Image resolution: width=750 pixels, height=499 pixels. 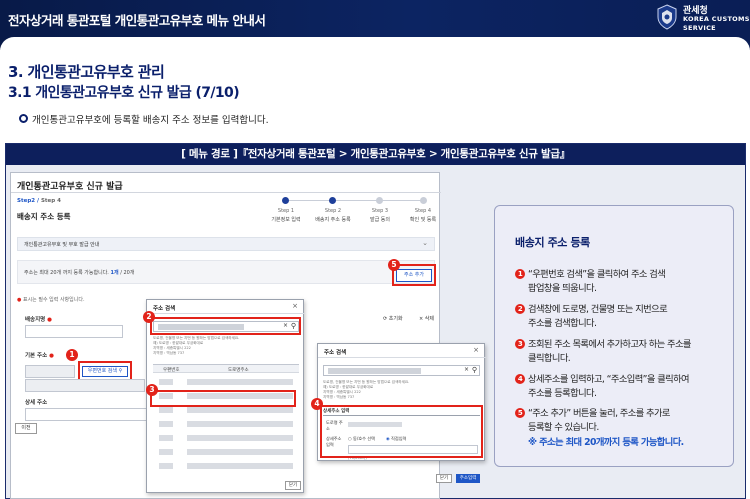 What do you see at coordinates (26, 428) in the screenshot?
I see `prev-button: 이전` at bounding box center [26, 428].